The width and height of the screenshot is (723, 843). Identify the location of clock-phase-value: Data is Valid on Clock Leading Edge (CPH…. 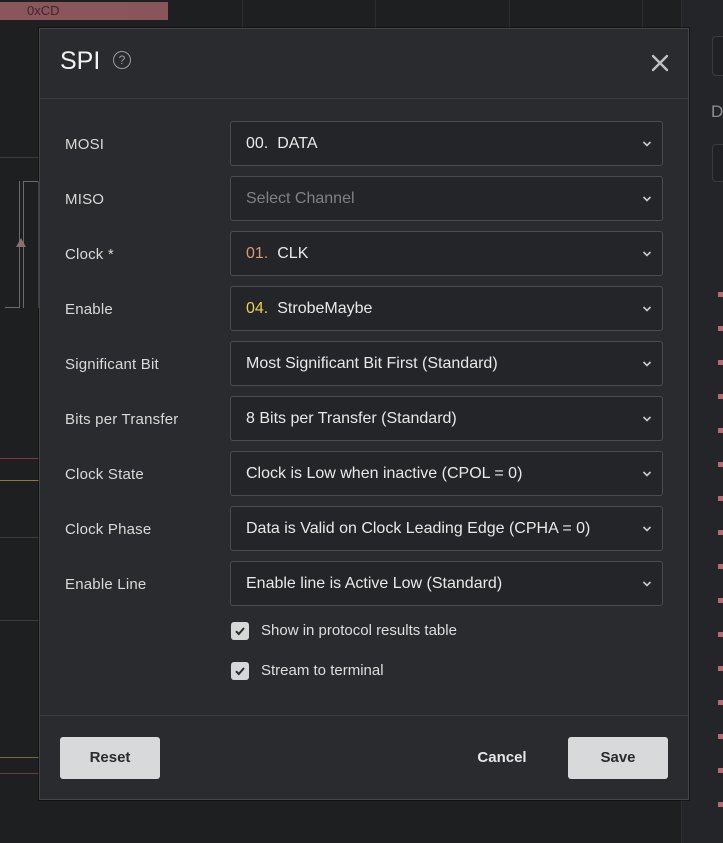
(418, 528).